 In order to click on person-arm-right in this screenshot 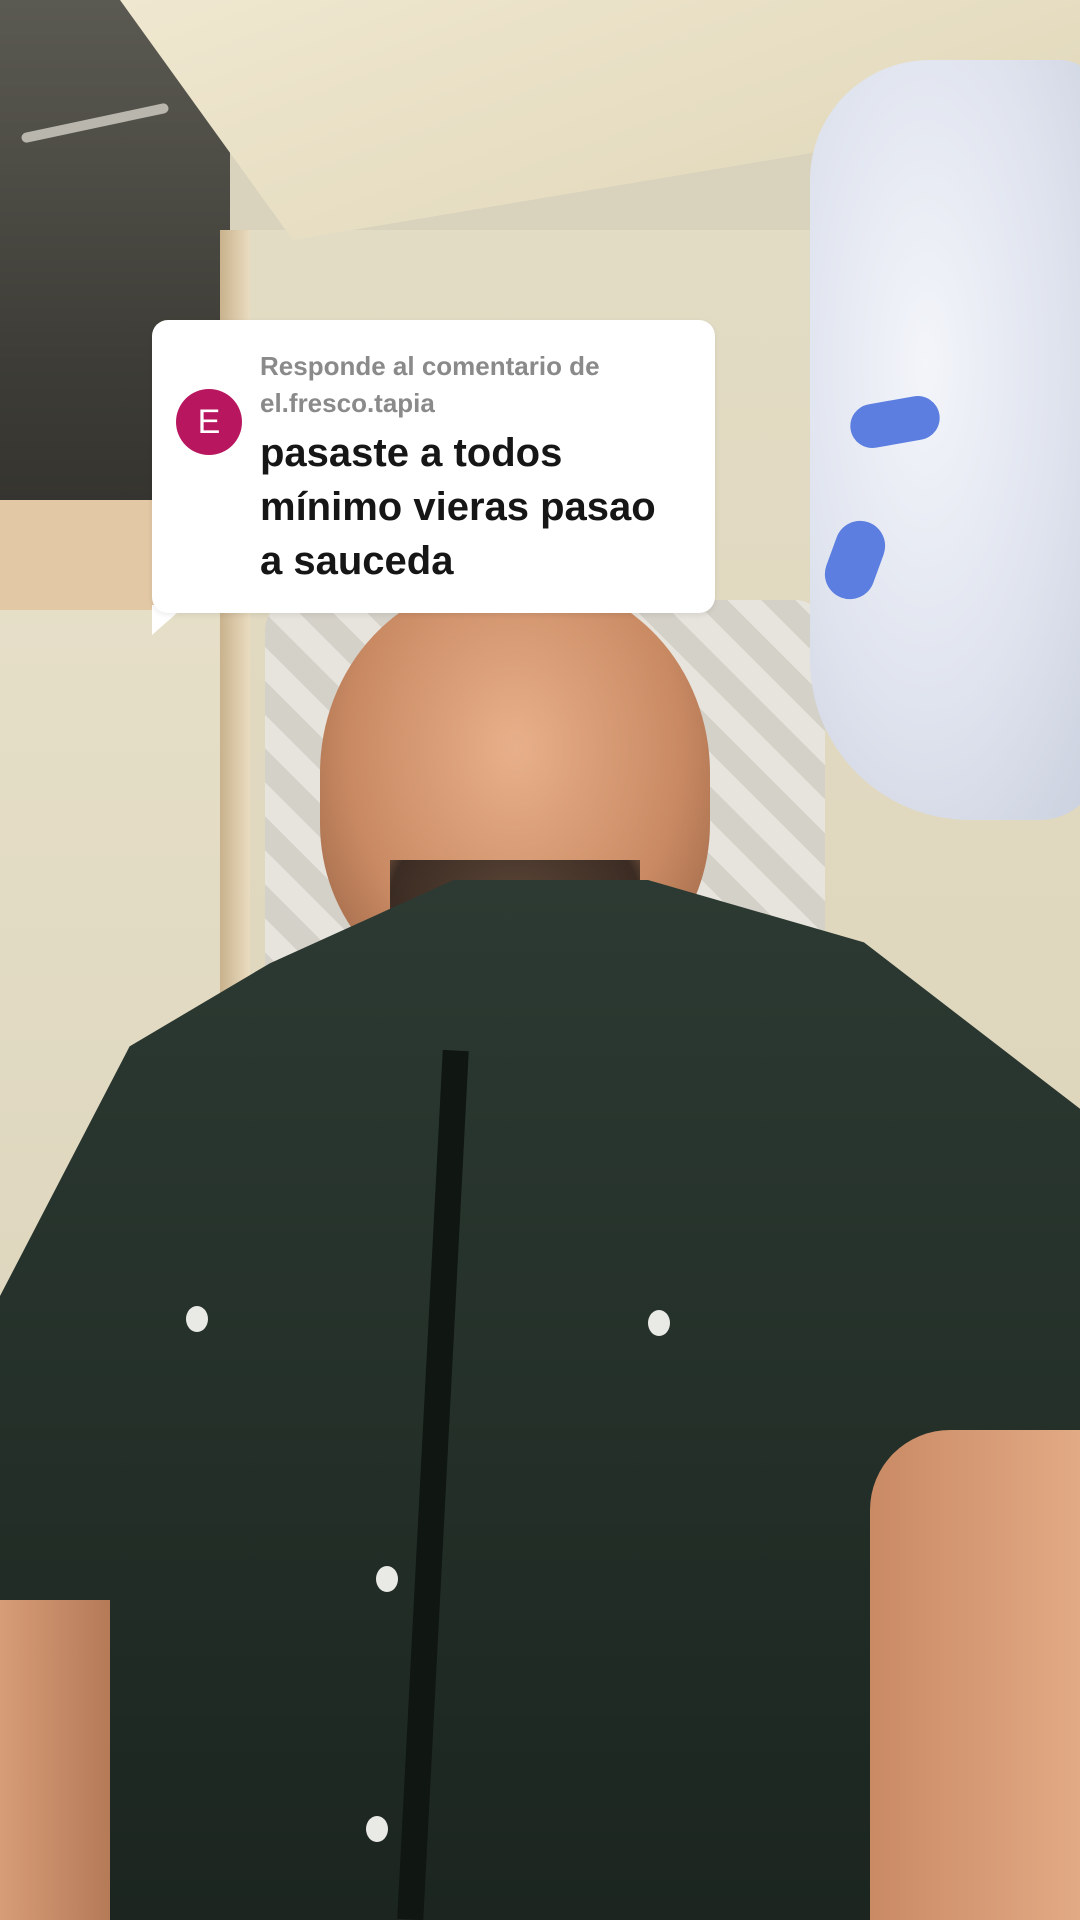, I will do `click(975, 1675)`.